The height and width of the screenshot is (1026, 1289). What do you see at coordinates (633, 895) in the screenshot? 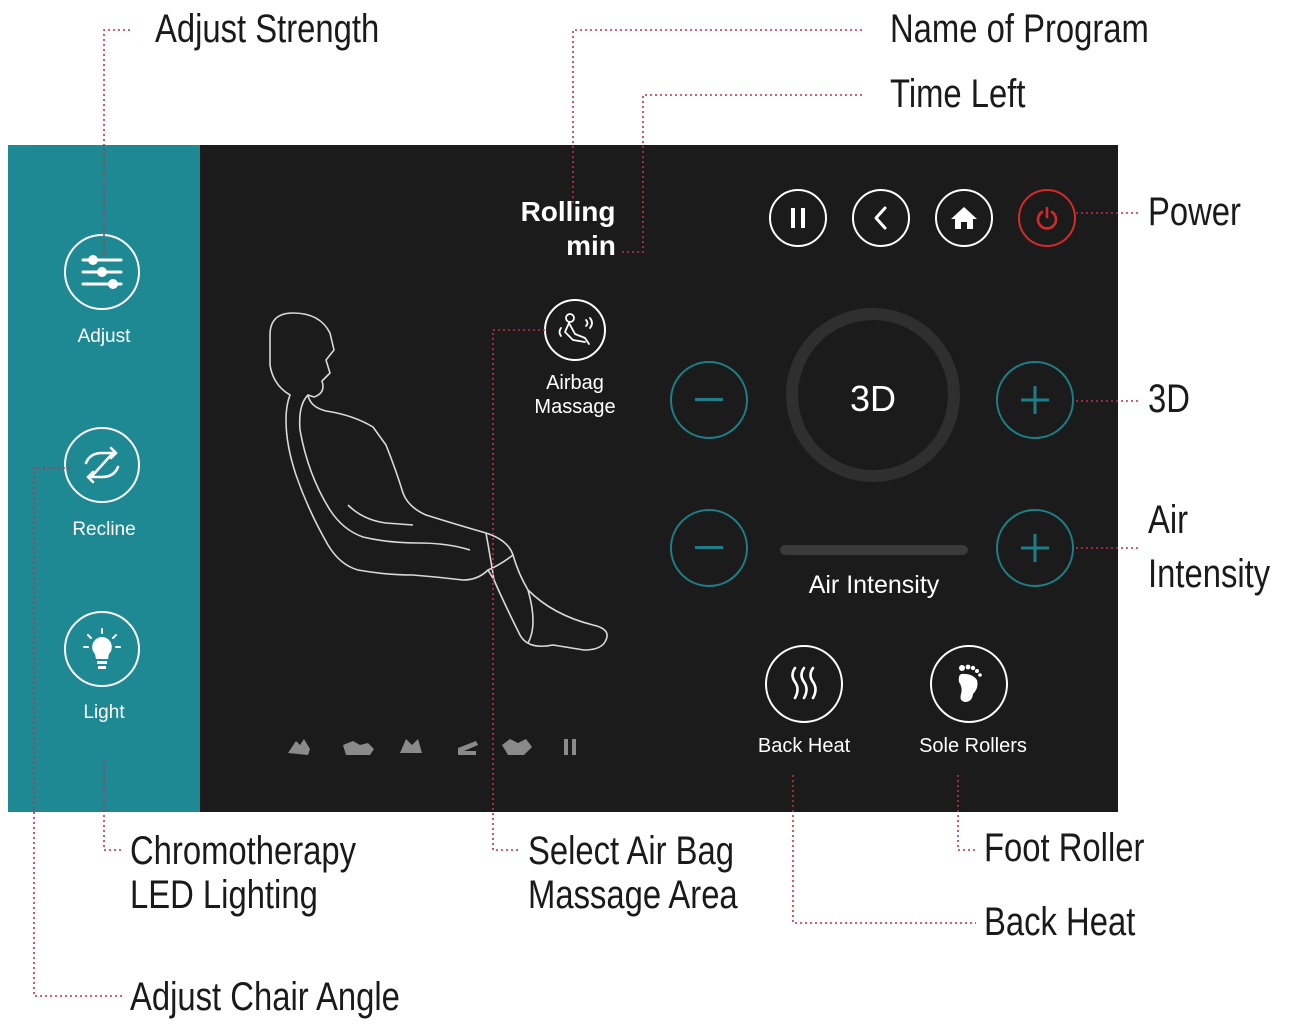
I see `callout-select-air-bag-line2: Massage Area` at bounding box center [633, 895].